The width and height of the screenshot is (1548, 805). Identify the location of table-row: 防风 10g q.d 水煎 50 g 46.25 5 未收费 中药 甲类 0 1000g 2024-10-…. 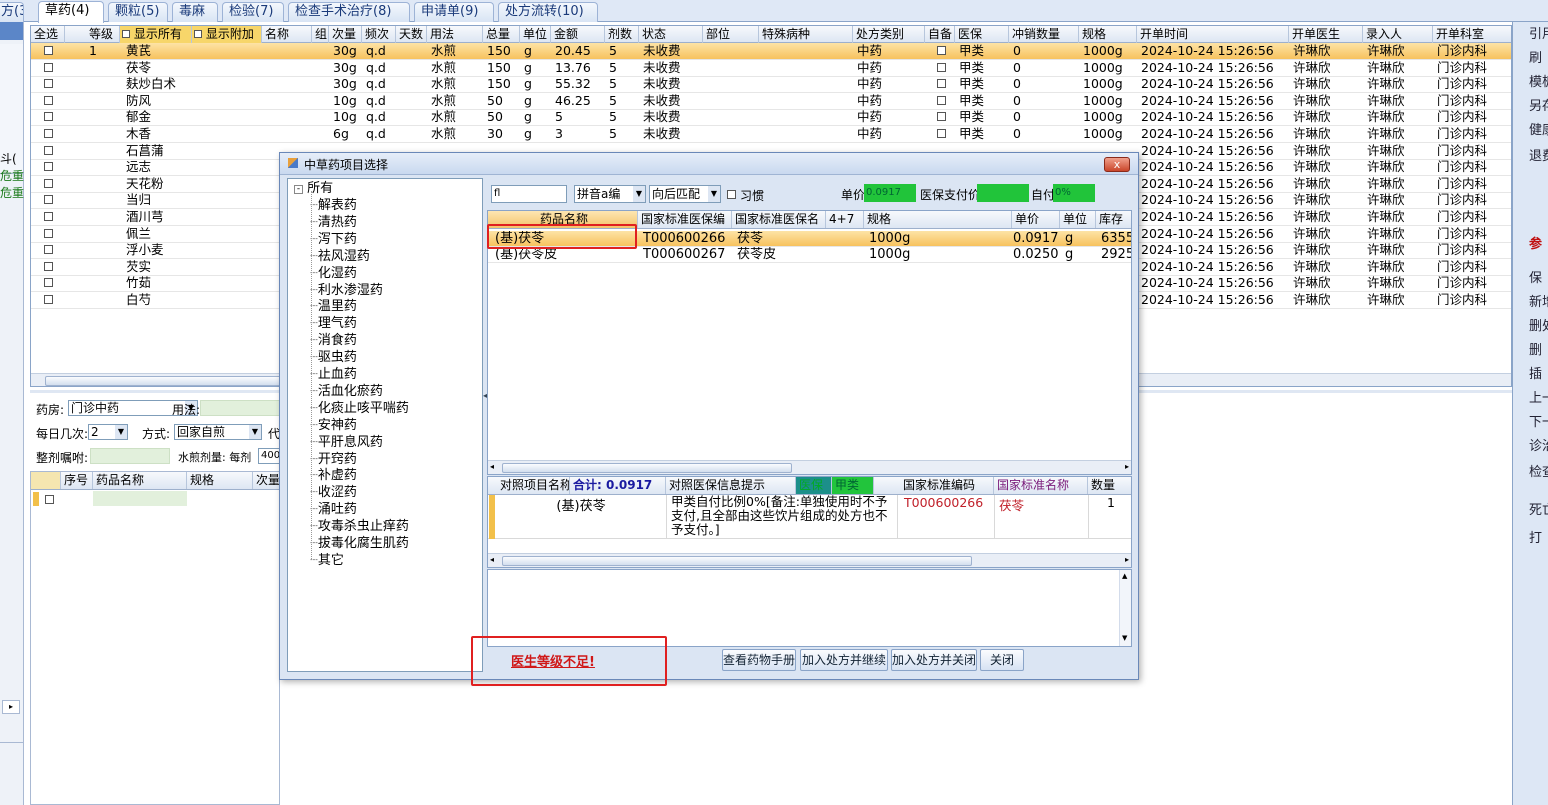
(771, 101).